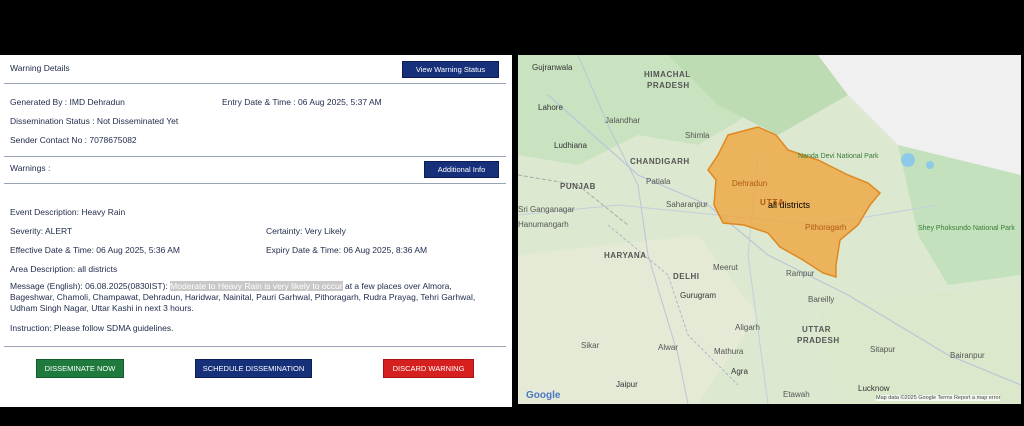 This screenshot has width=1024, height=426. Describe the element at coordinates (687, 204) in the screenshot. I see `label-saharanpur: Saharanpur` at that location.